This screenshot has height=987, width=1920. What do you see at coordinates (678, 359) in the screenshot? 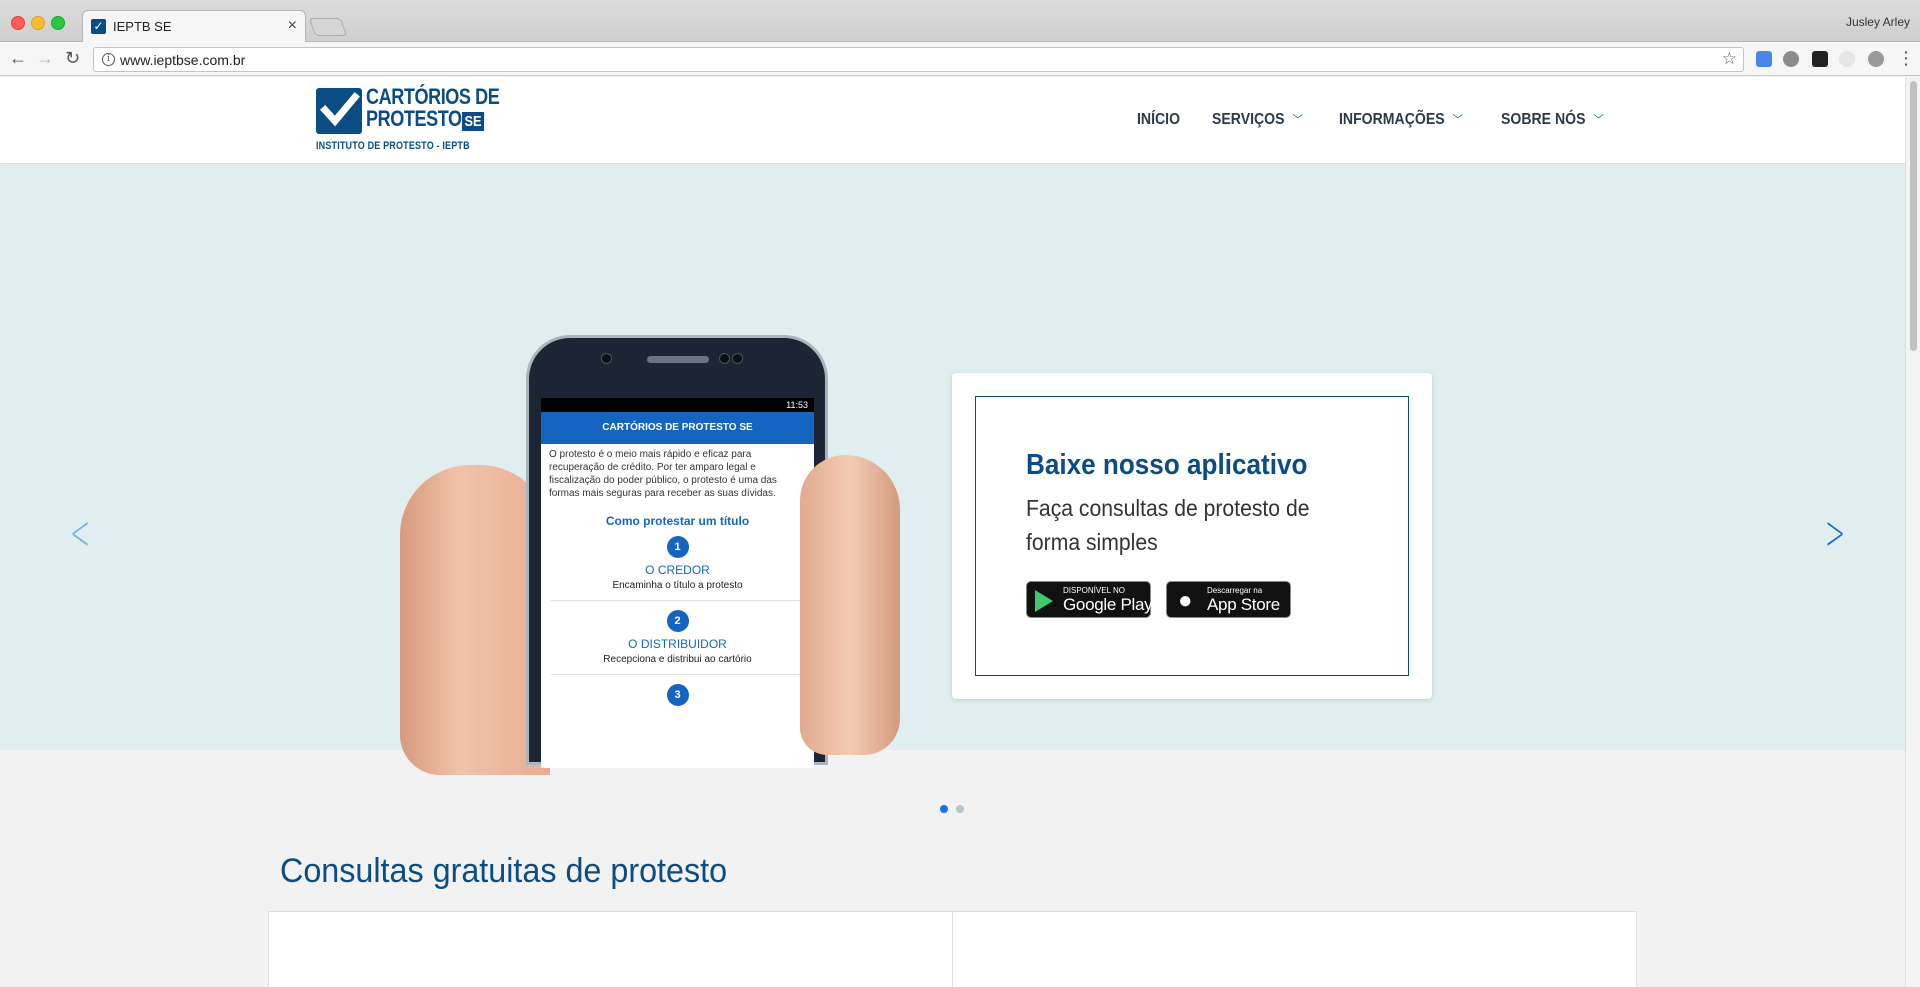
I see `phone-speaker` at bounding box center [678, 359].